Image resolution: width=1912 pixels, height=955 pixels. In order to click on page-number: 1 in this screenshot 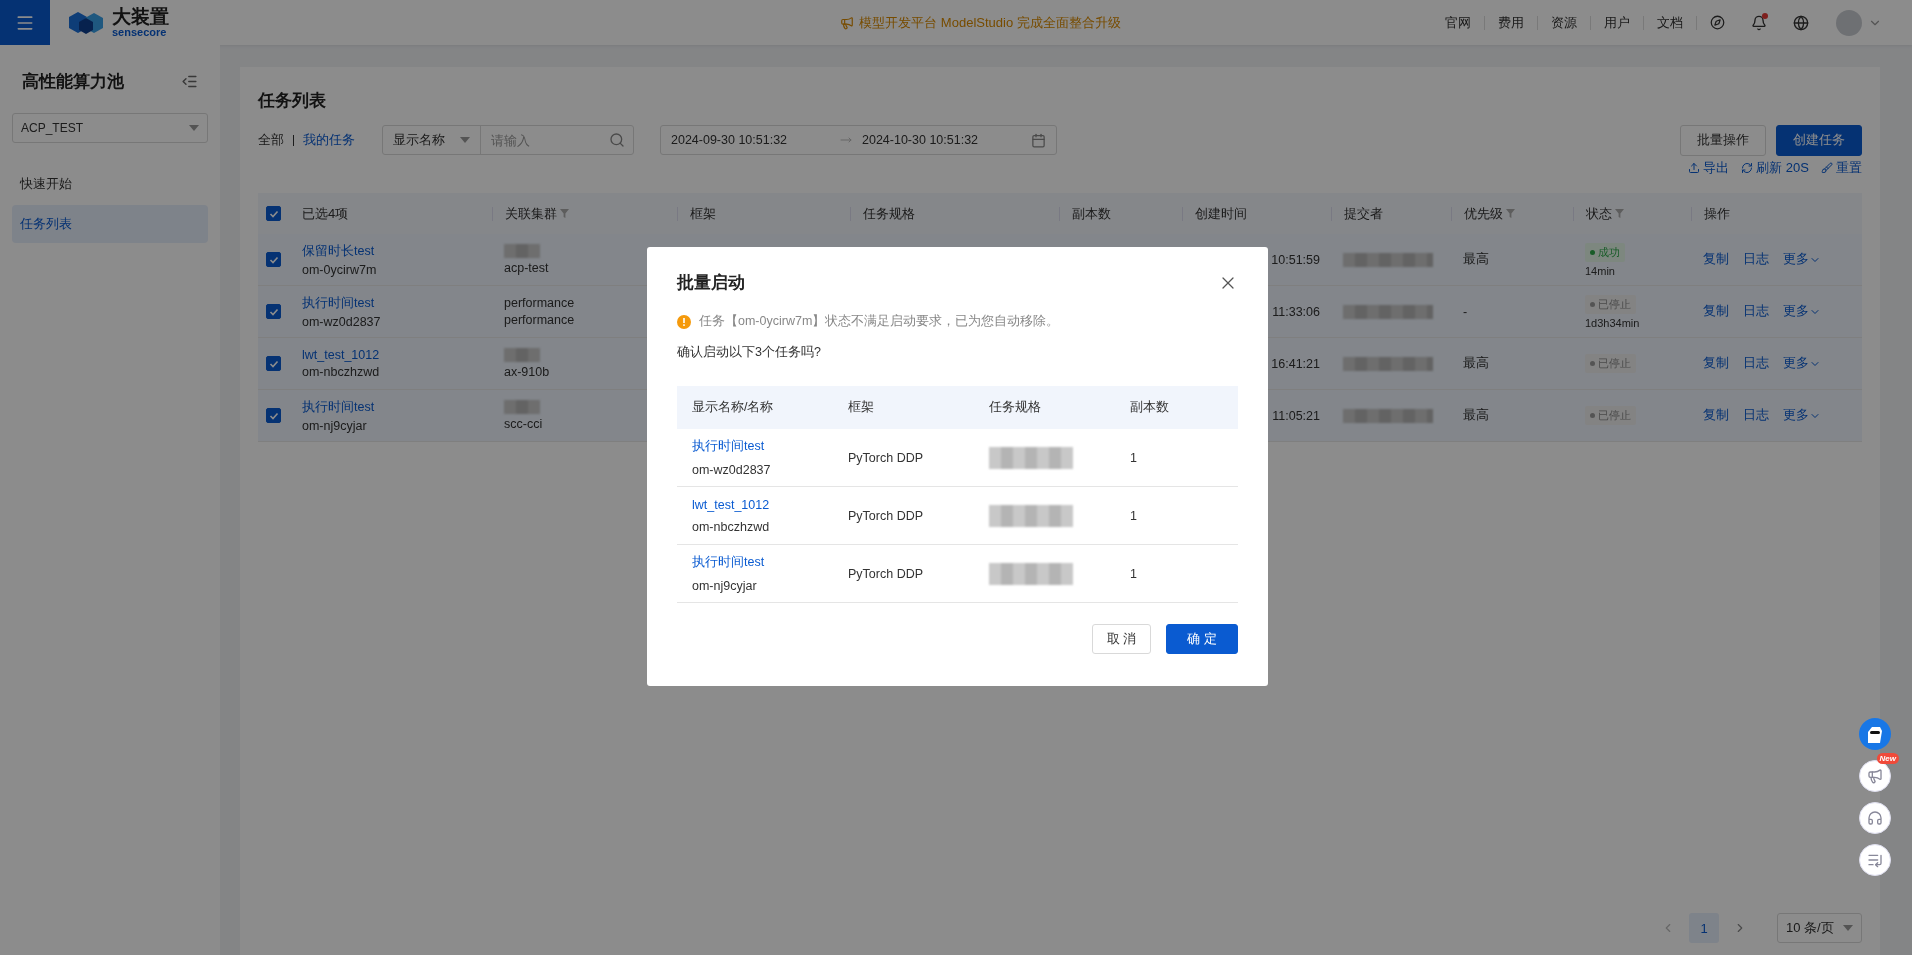, I will do `click(1704, 928)`.